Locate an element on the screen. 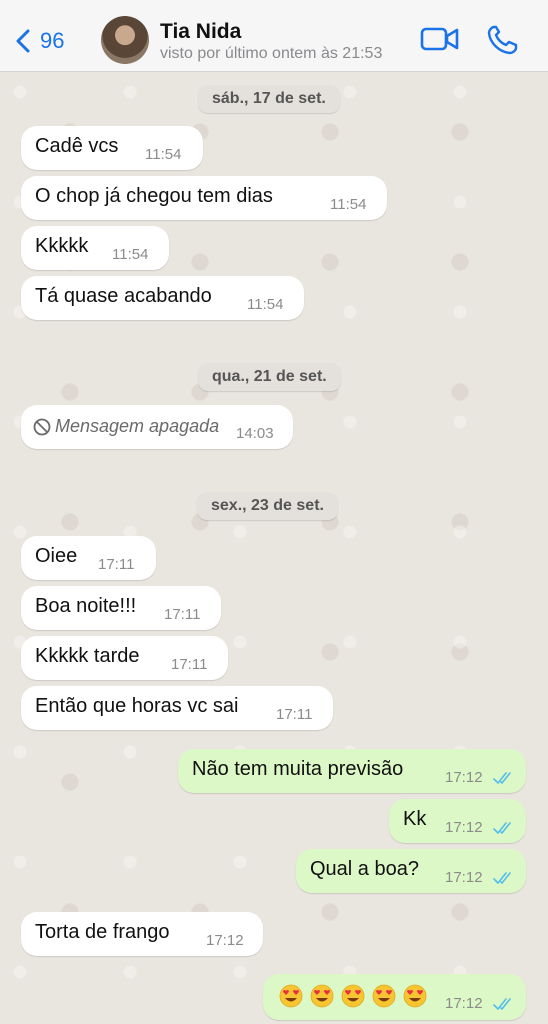 This screenshot has height=1024, width=548. message-text: Mensagem apagada is located at coordinates (137, 426).